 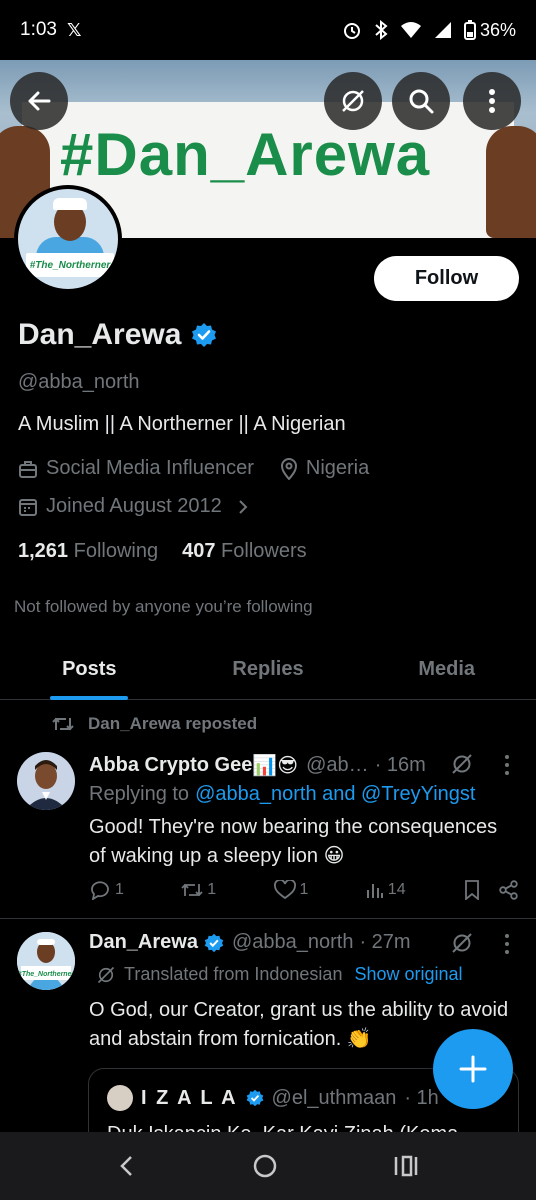 I want to click on followers-link: 407 Followers, so click(x=244, y=551).